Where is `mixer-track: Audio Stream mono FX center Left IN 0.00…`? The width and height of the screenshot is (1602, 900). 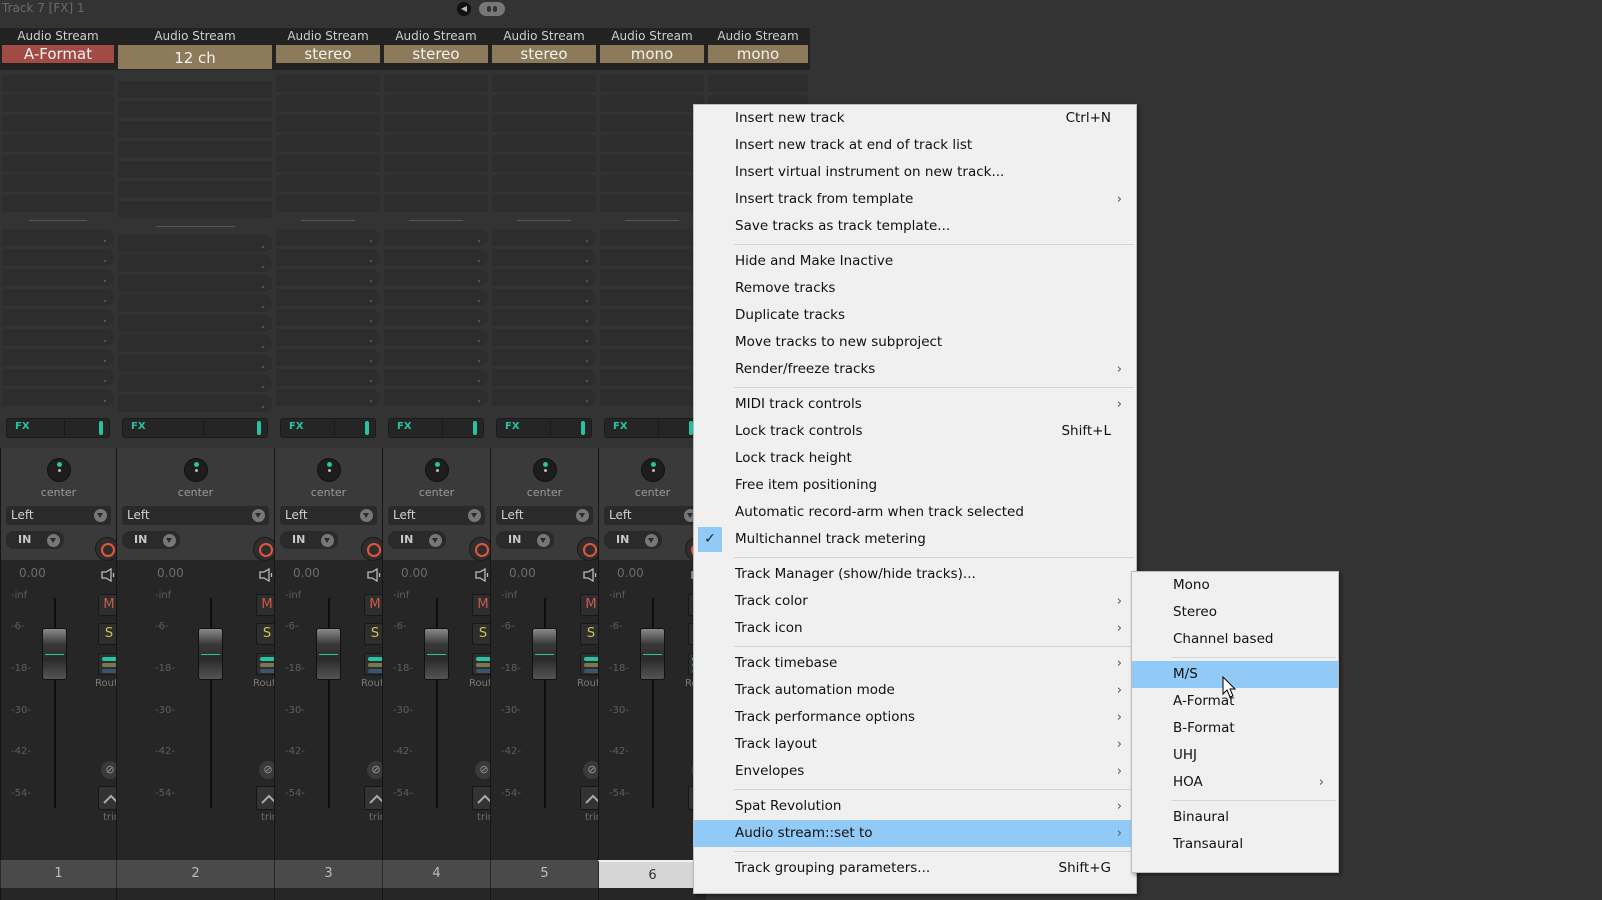
mixer-track: Audio Stream mono FX center Left IN 0.00… is located at coordinates (656, 464).